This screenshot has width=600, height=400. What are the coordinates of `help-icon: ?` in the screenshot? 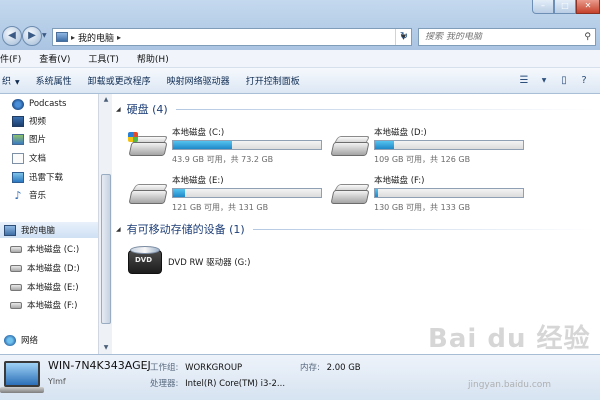 It's located at (584, 81).